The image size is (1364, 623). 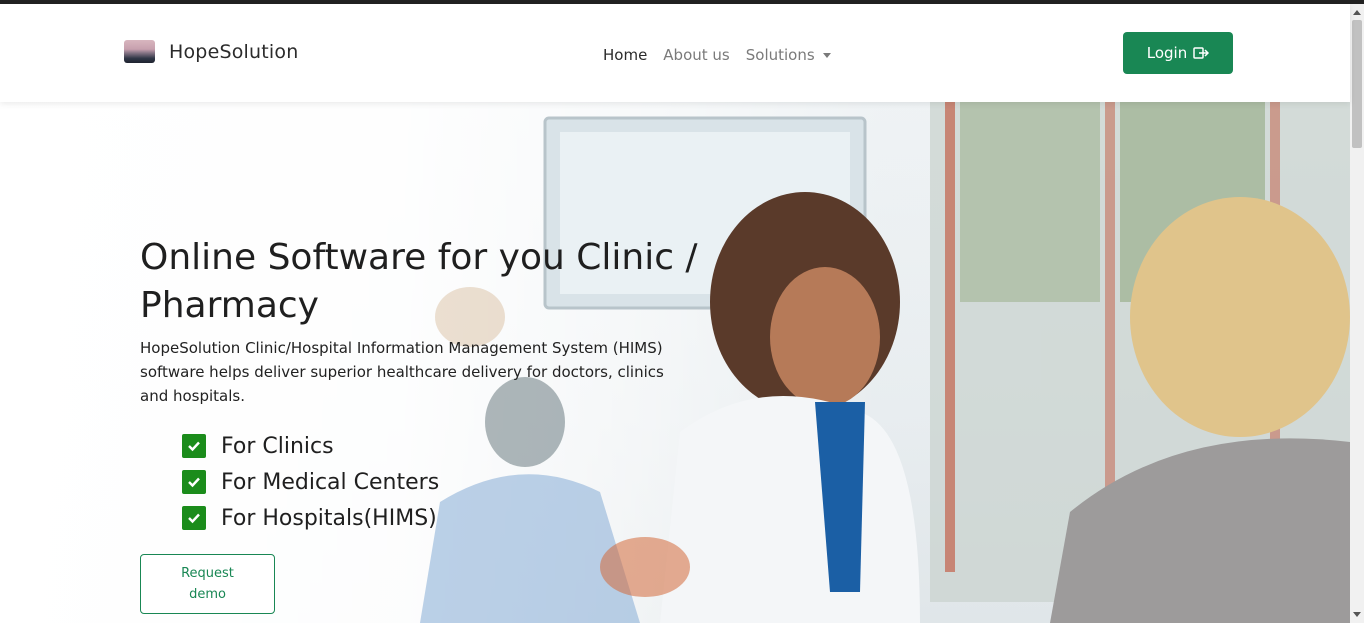 I want to click on feature-item: For Medical Centers, so click(x=310, y=482).